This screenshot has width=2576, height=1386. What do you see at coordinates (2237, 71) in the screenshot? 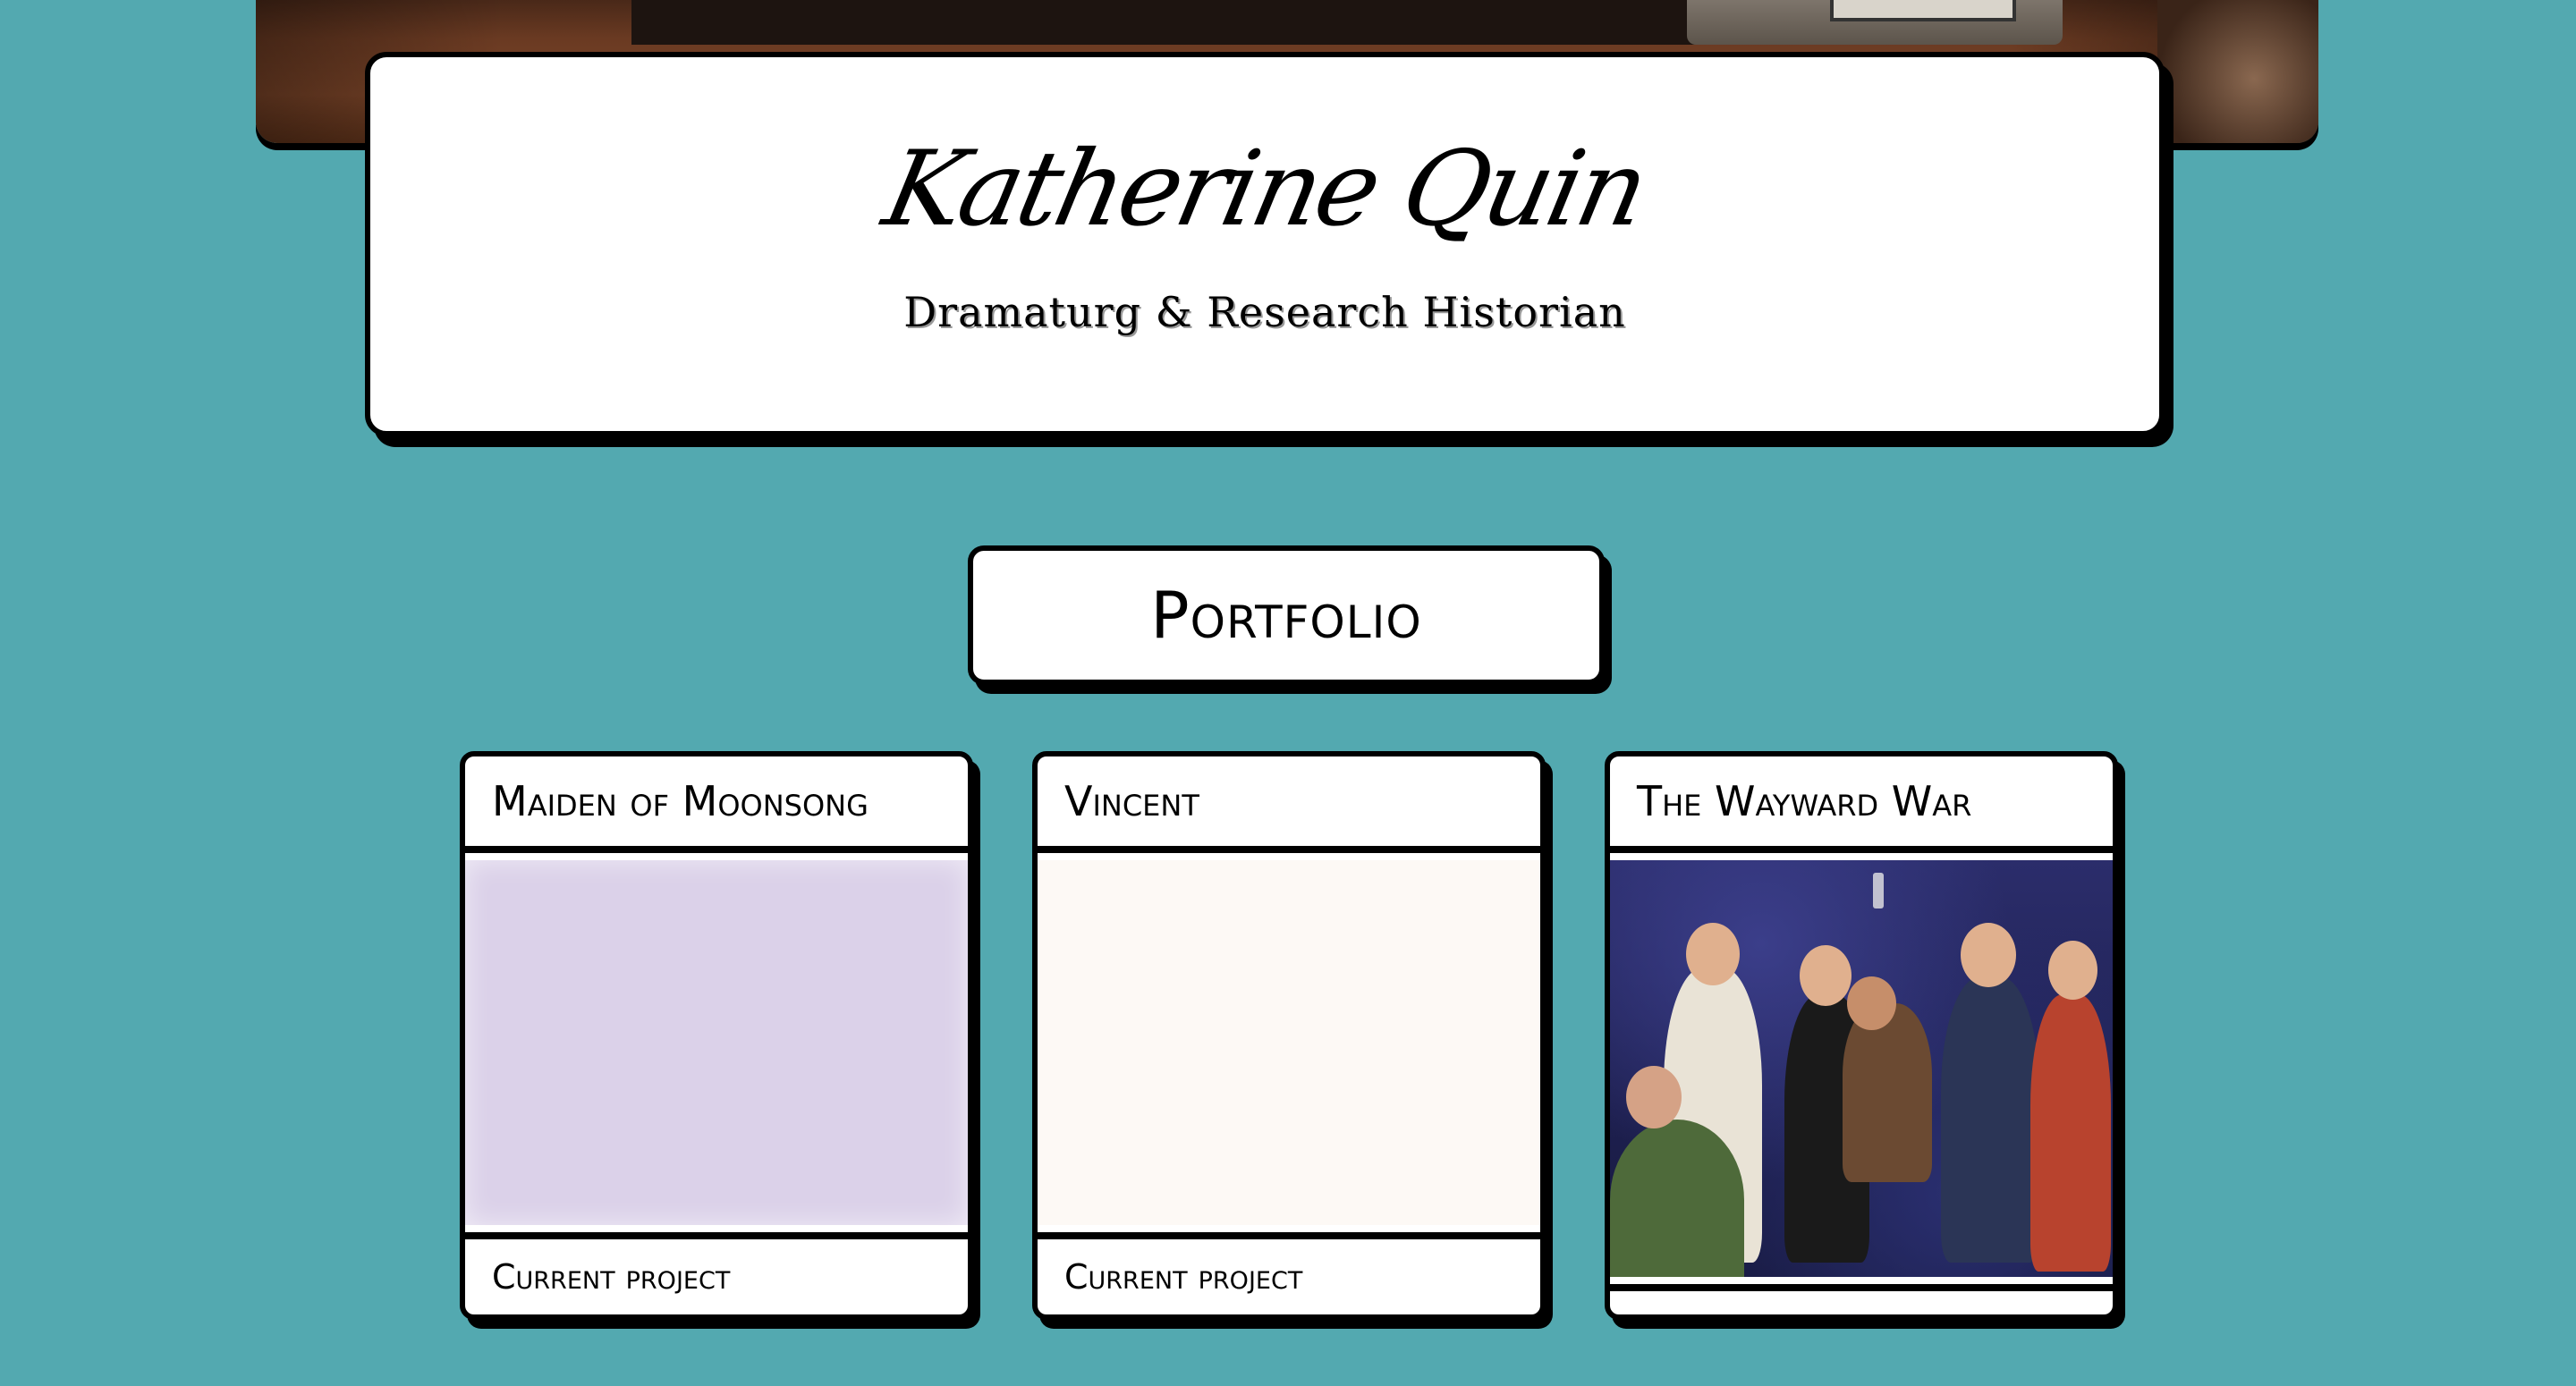
I see `hero-photo-right-glow` at bounding box center [2237, 71].